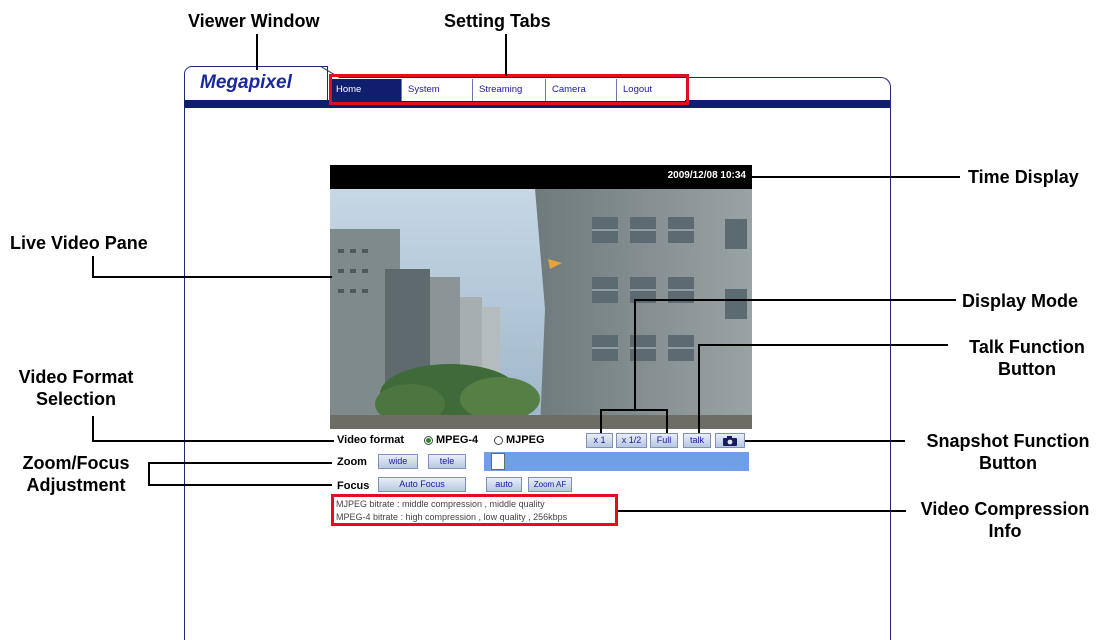  I want to click on radio-mjpeg: MJPEG, so click(519, 440).